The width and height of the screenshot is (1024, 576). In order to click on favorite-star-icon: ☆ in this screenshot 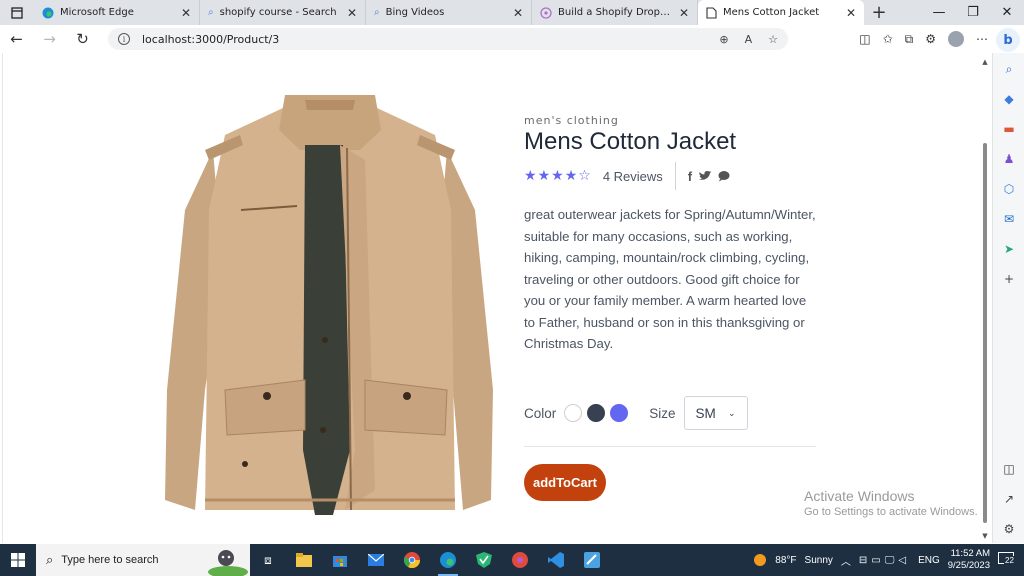, I will do `click(773, 39)`.